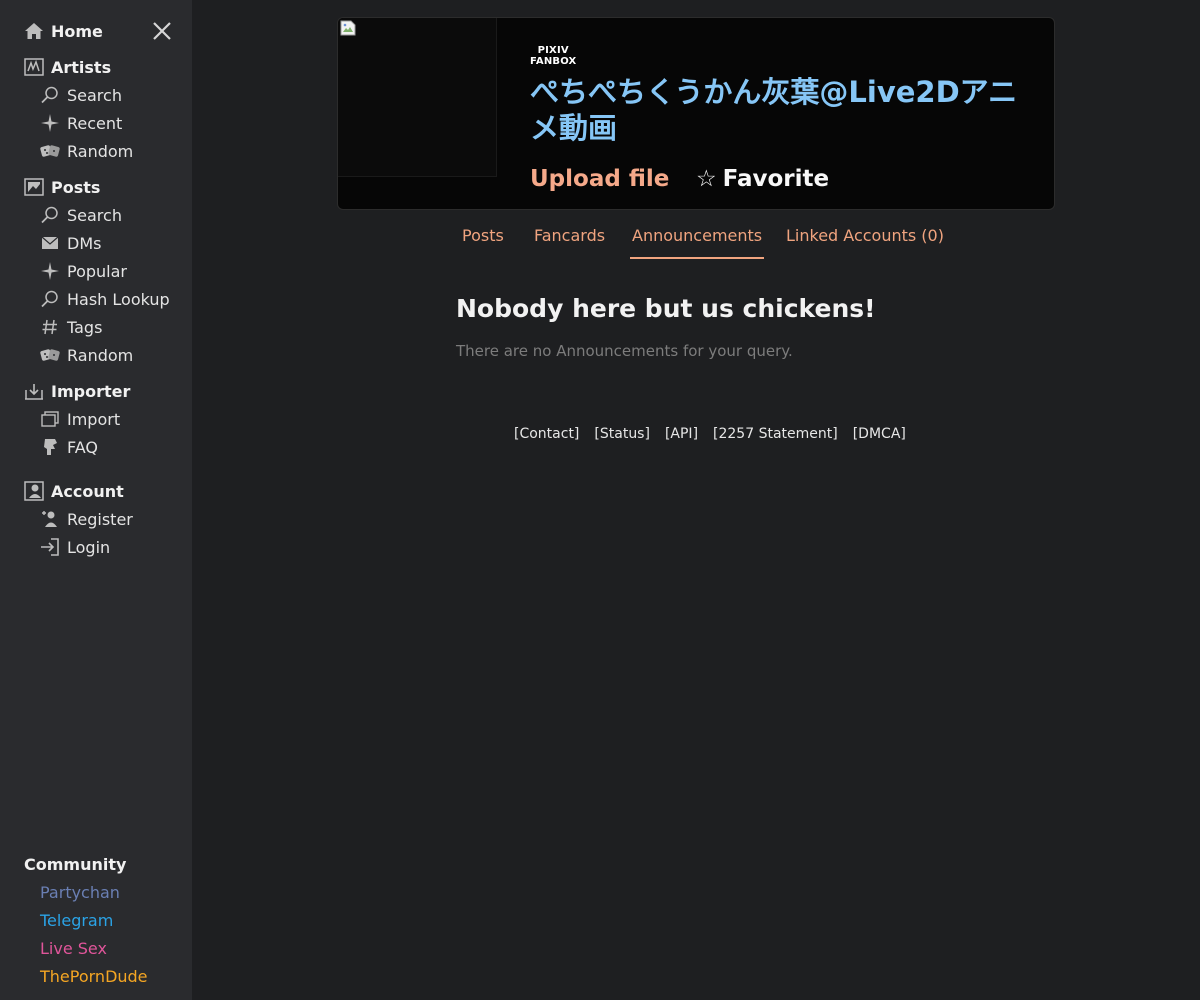  What do you see at coordinates (34, 391) in the screenshot?
I see `importer-icon` at bounding box center [34, 391].